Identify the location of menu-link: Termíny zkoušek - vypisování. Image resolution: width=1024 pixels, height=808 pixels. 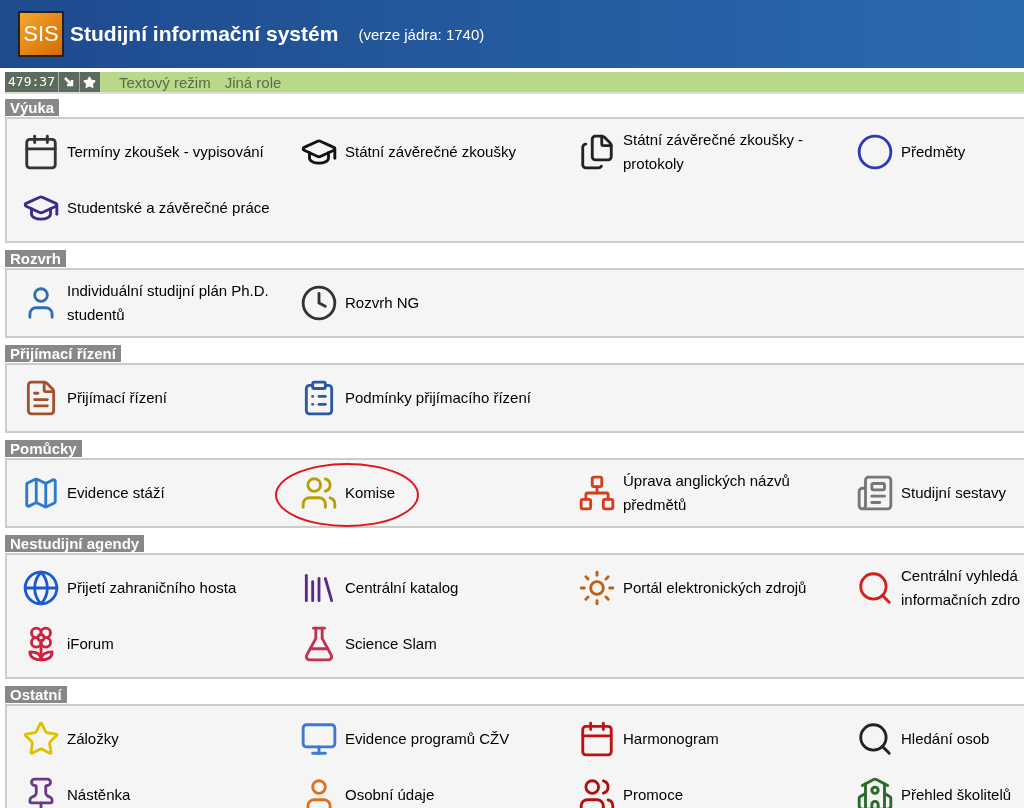
(141, 152).